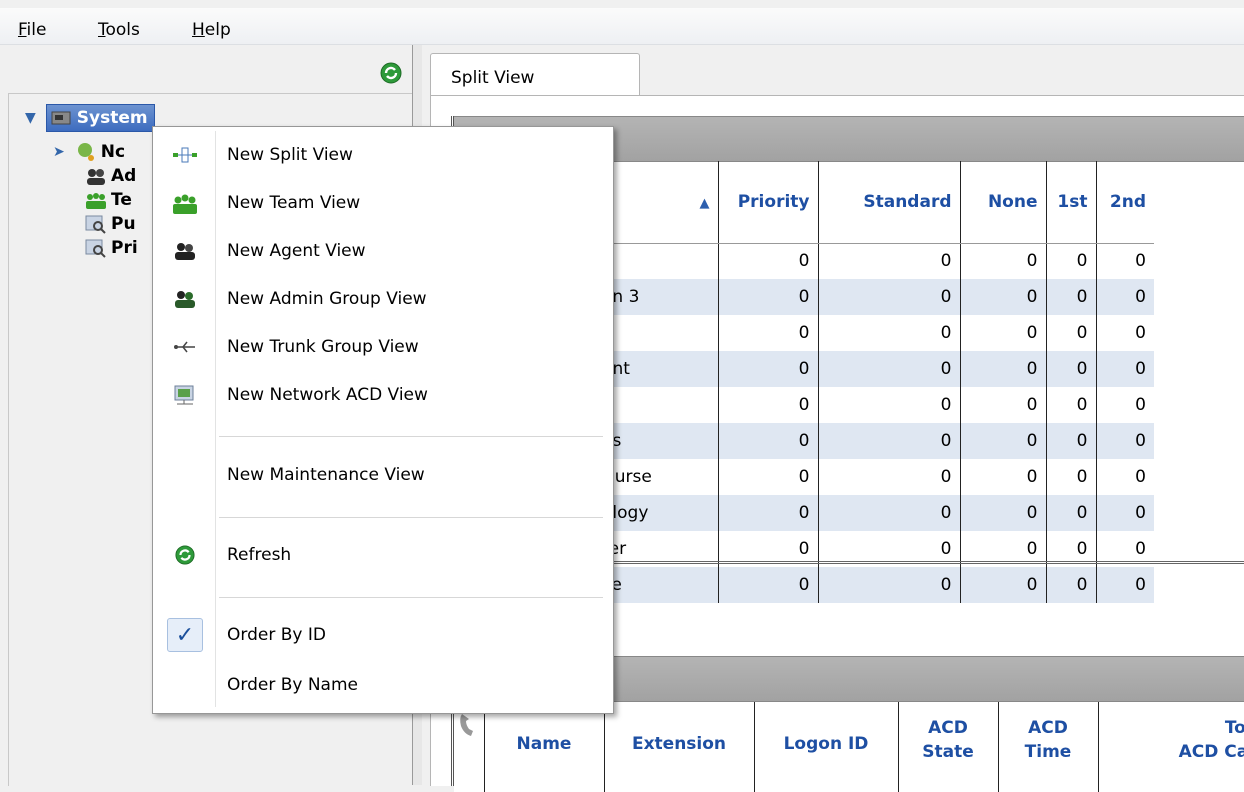 Image resolution: width=1244 pixels, height=792 pixels. I want to click on menu-item-label: New Team View, so click(294, 203).